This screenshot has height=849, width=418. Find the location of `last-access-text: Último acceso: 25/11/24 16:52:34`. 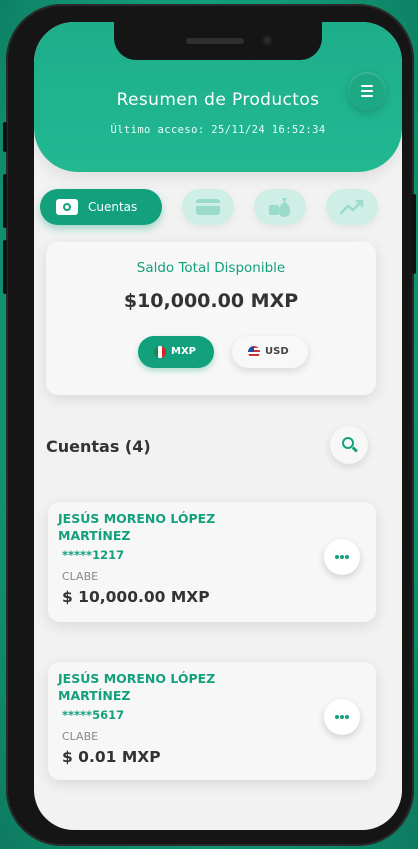

last-access-text: Último acceso: 25/11/24 16:52:34 is located at coordinates (218, 130).